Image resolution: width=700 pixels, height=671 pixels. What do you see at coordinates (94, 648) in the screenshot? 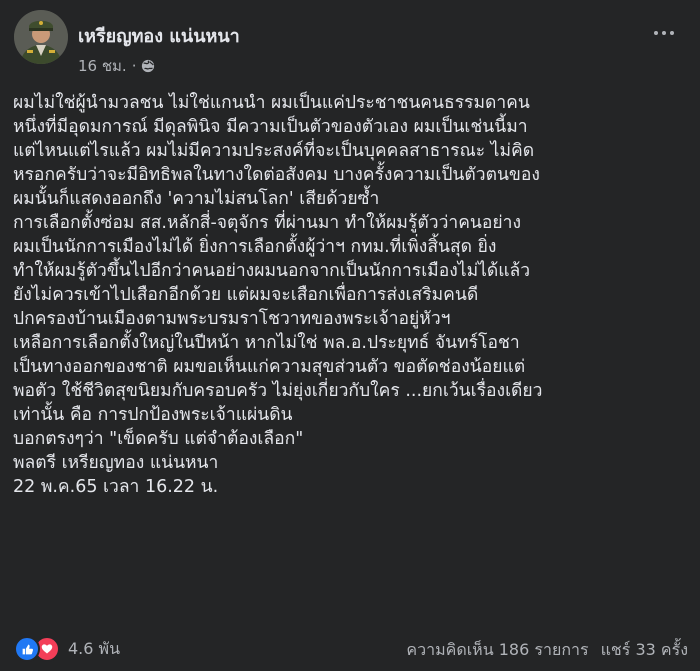
I see `reaction-count: 4.6 พัน` at bounding box center [94, 648].